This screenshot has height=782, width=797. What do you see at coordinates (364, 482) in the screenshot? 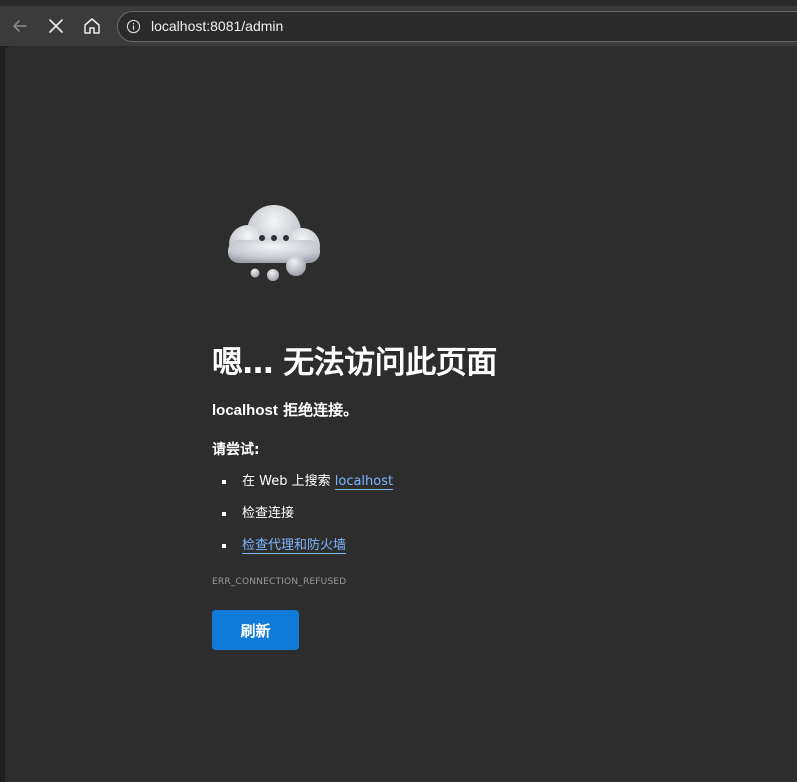
I see `search-web-link: localhost` at bounding box center [364, 482].